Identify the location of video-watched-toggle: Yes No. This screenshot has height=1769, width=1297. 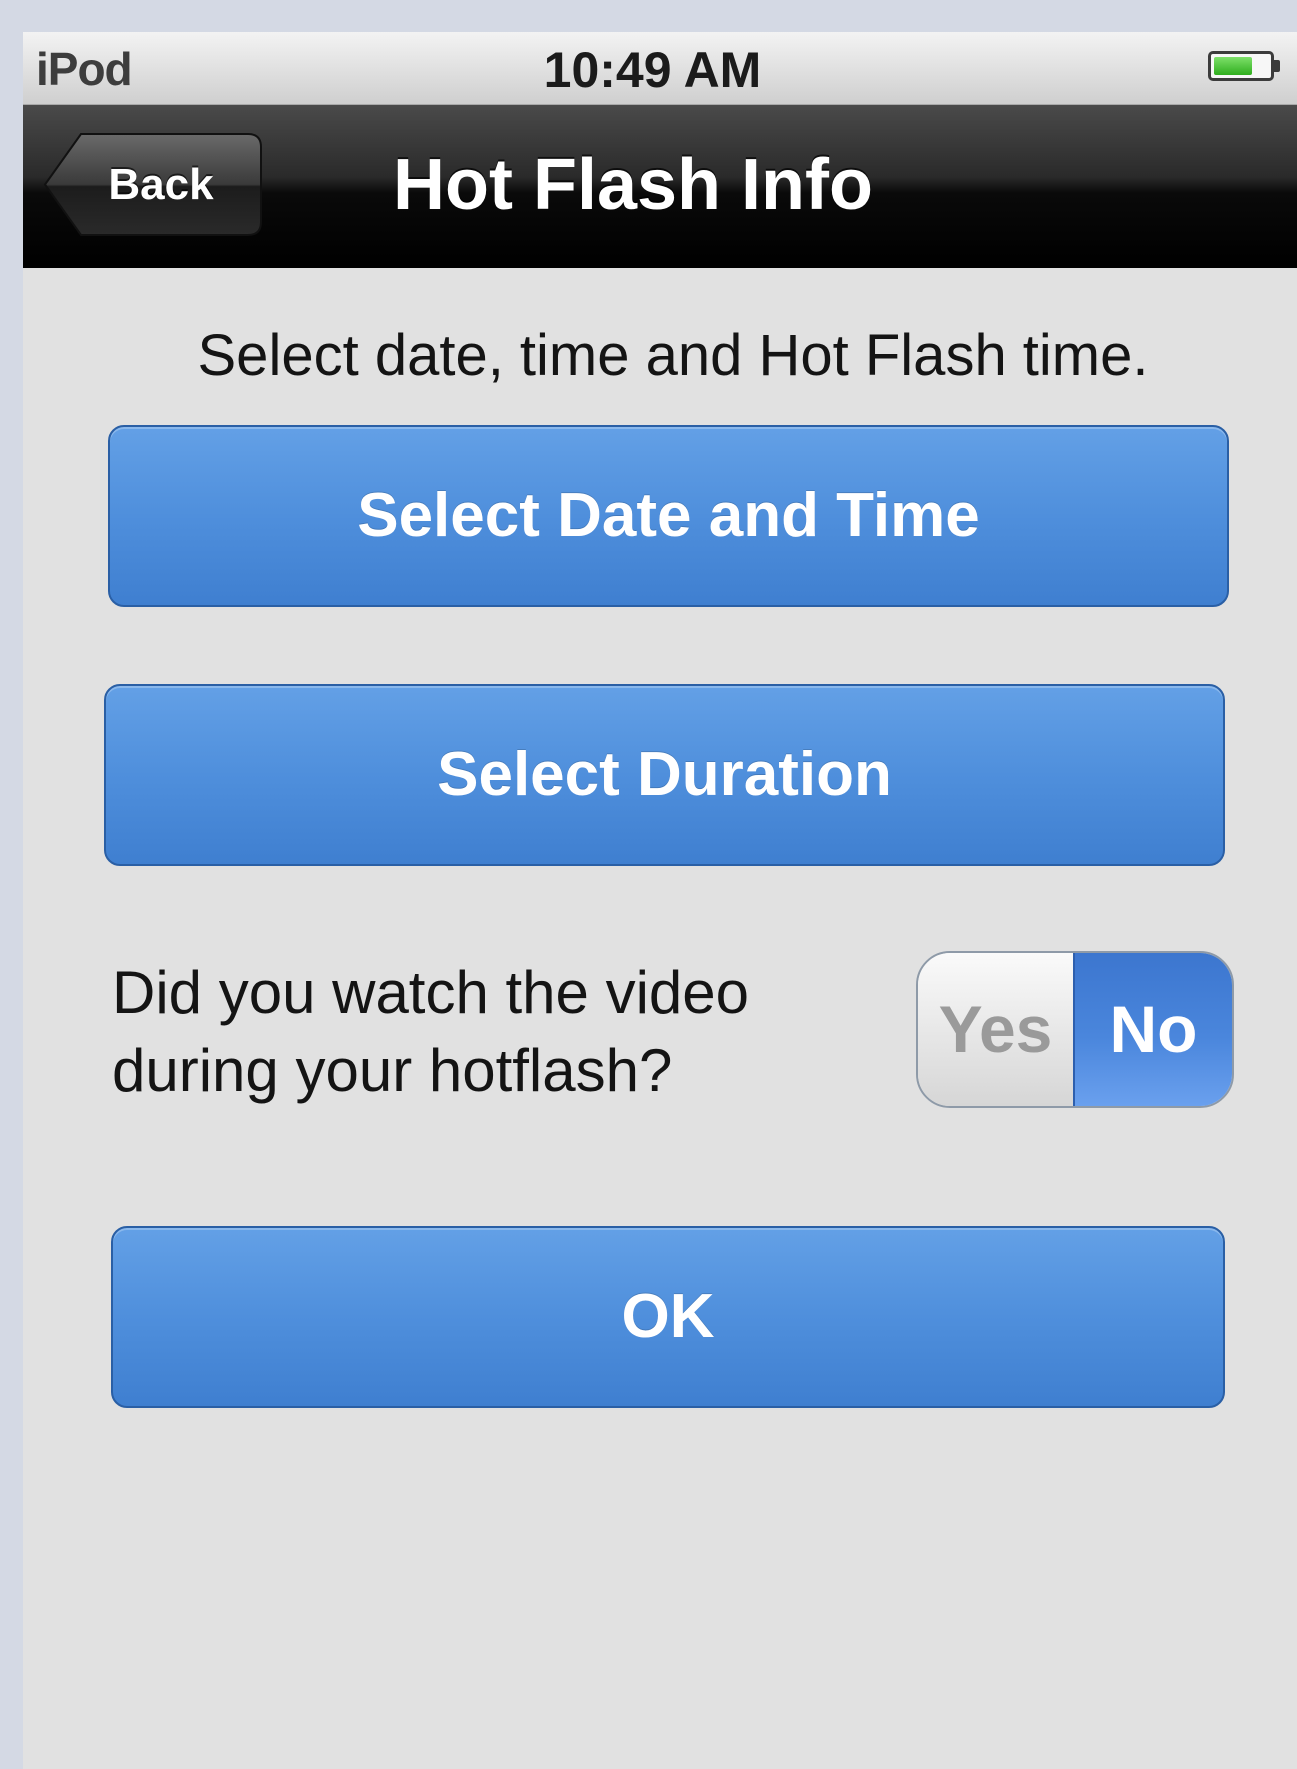
(1075, 1029).